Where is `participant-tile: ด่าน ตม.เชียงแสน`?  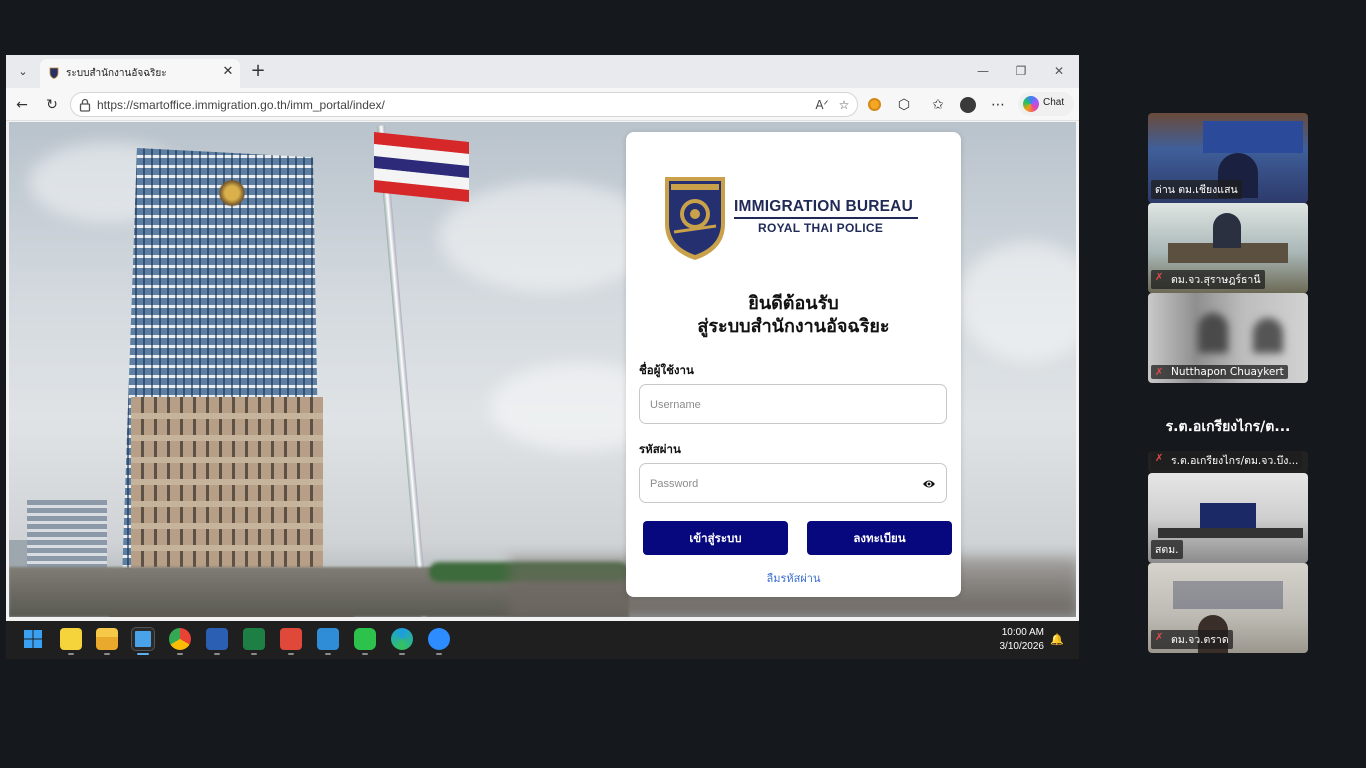 participant-tile: ด่าน ตม.เชียงแสน is located at coordinates (1228, 158).